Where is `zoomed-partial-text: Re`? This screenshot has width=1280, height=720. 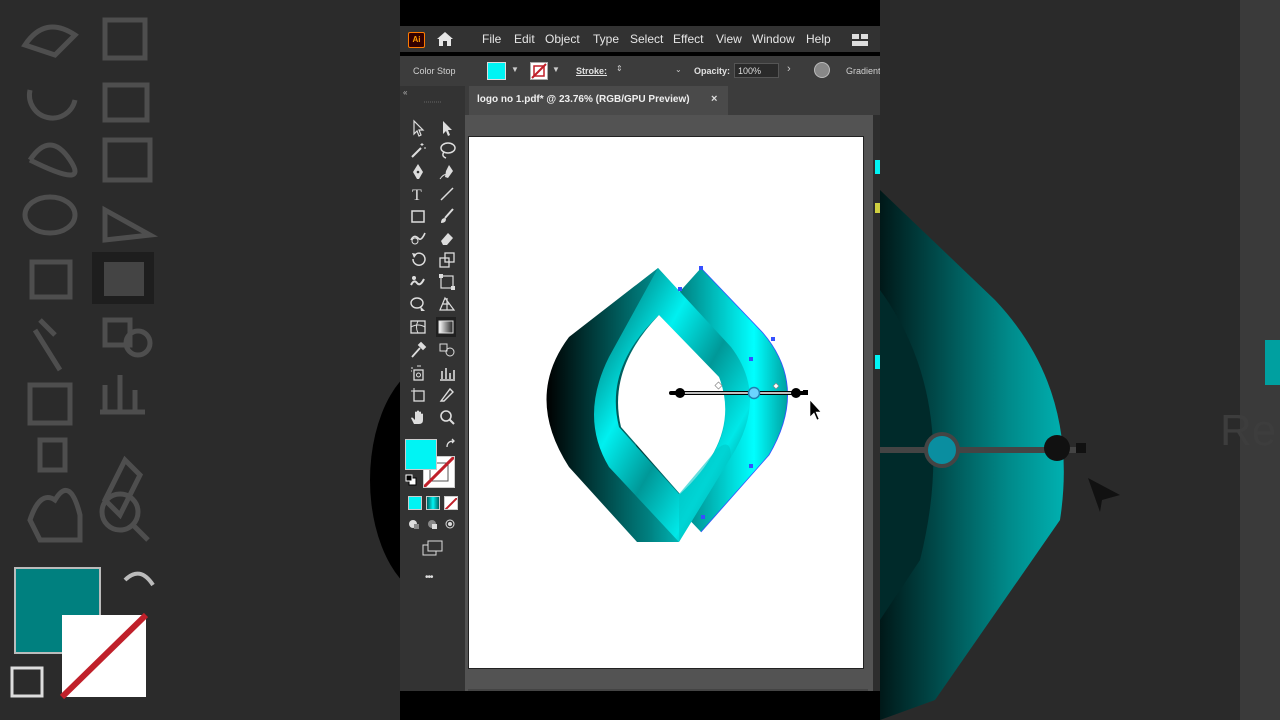
zoomed-partial-text: Re is located at coordinates (1248, 430).